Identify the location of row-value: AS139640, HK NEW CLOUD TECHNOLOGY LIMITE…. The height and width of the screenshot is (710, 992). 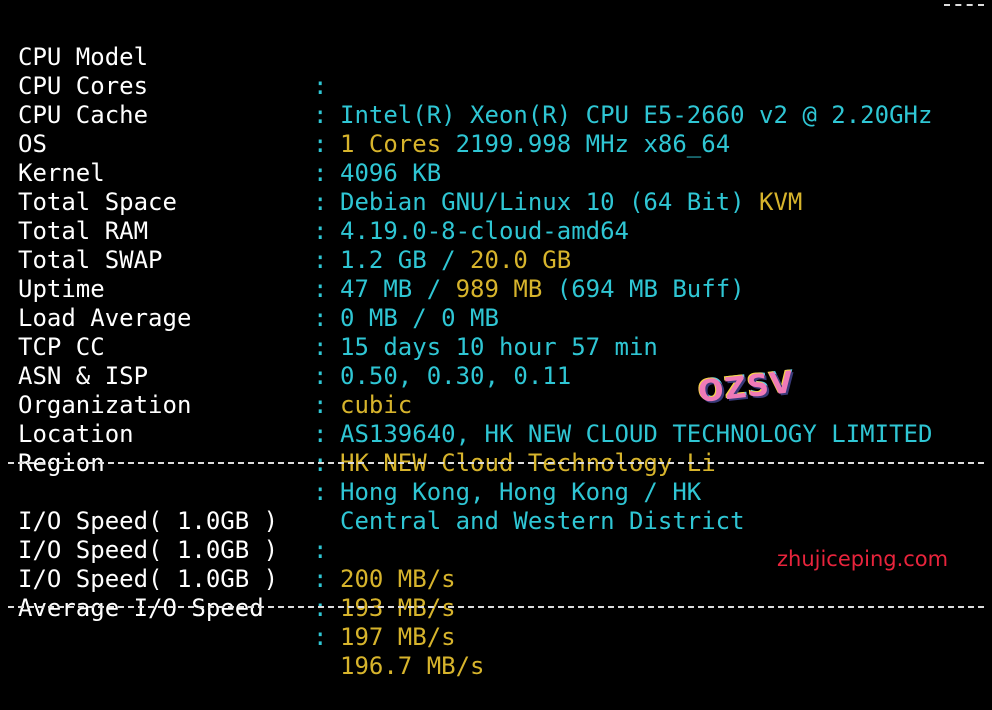
(636, 434).